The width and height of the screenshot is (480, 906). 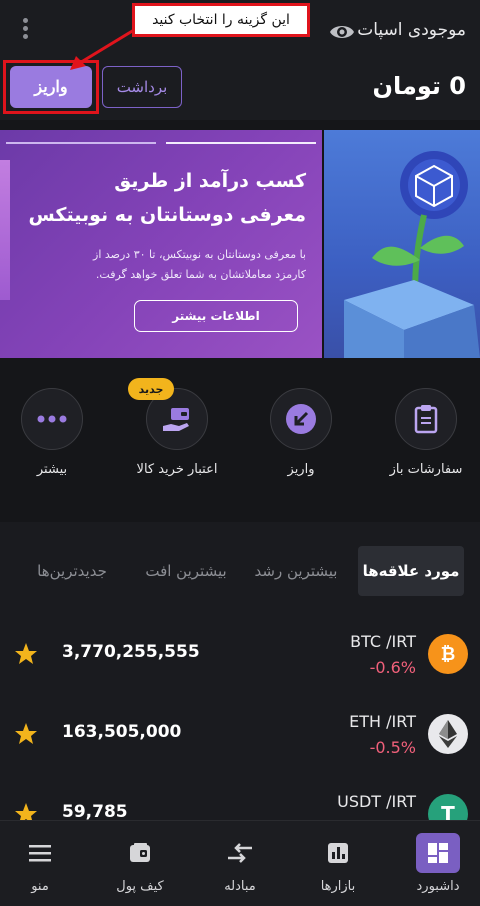 I want to click on nav-dashboard: داشبورد, so click(x=435, y=863).